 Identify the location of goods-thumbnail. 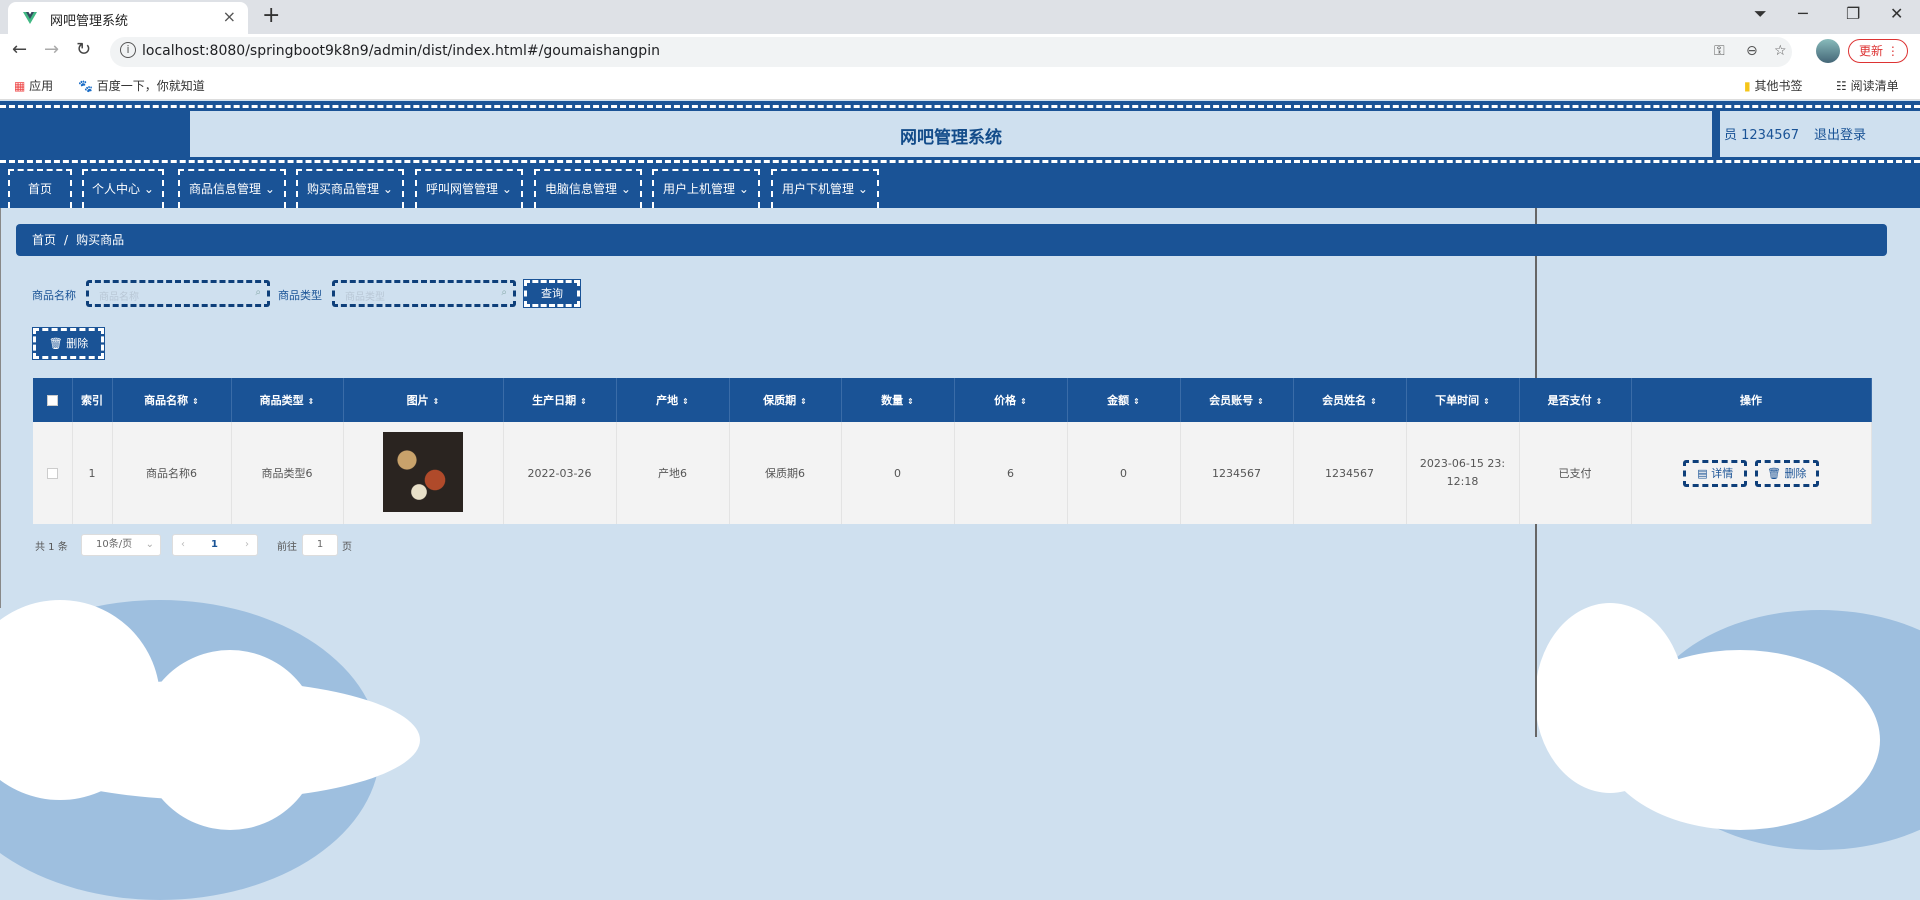
(423, 471).